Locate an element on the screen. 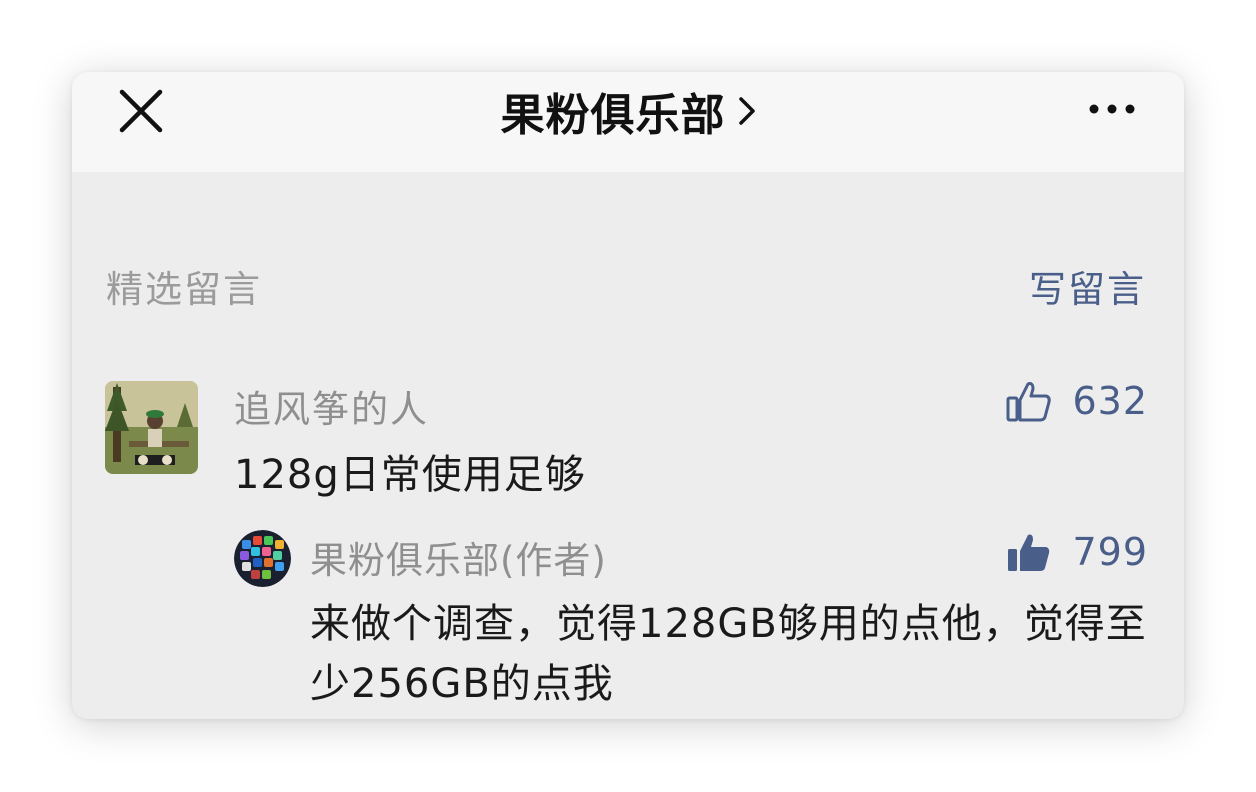 This screenshot has height=792, width=1256. top-navigation-bar: 果粉俱乐部 is located at coordinates (628, 122).